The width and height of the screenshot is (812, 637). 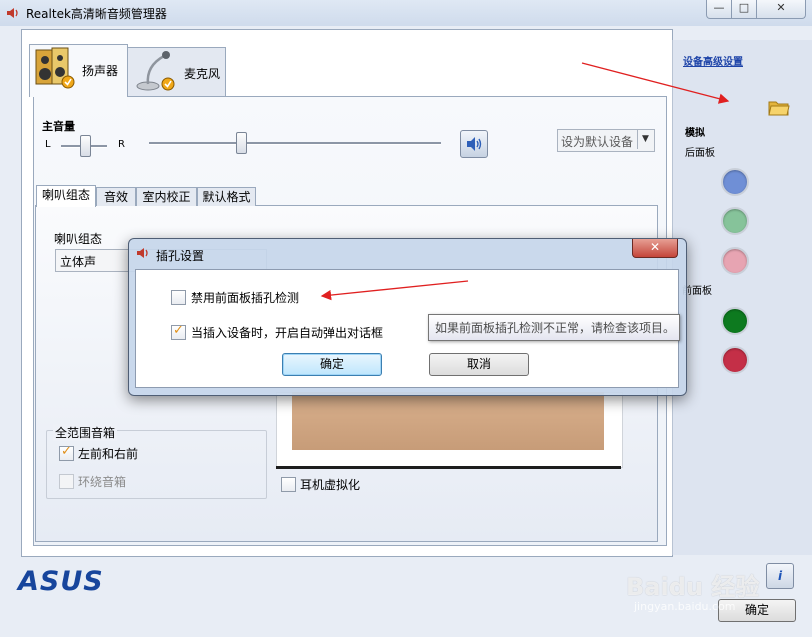 What do you see at coordinates (735, 221) in the screenshot?
I see `rear-jack-green` at bounding box center [735, 221].